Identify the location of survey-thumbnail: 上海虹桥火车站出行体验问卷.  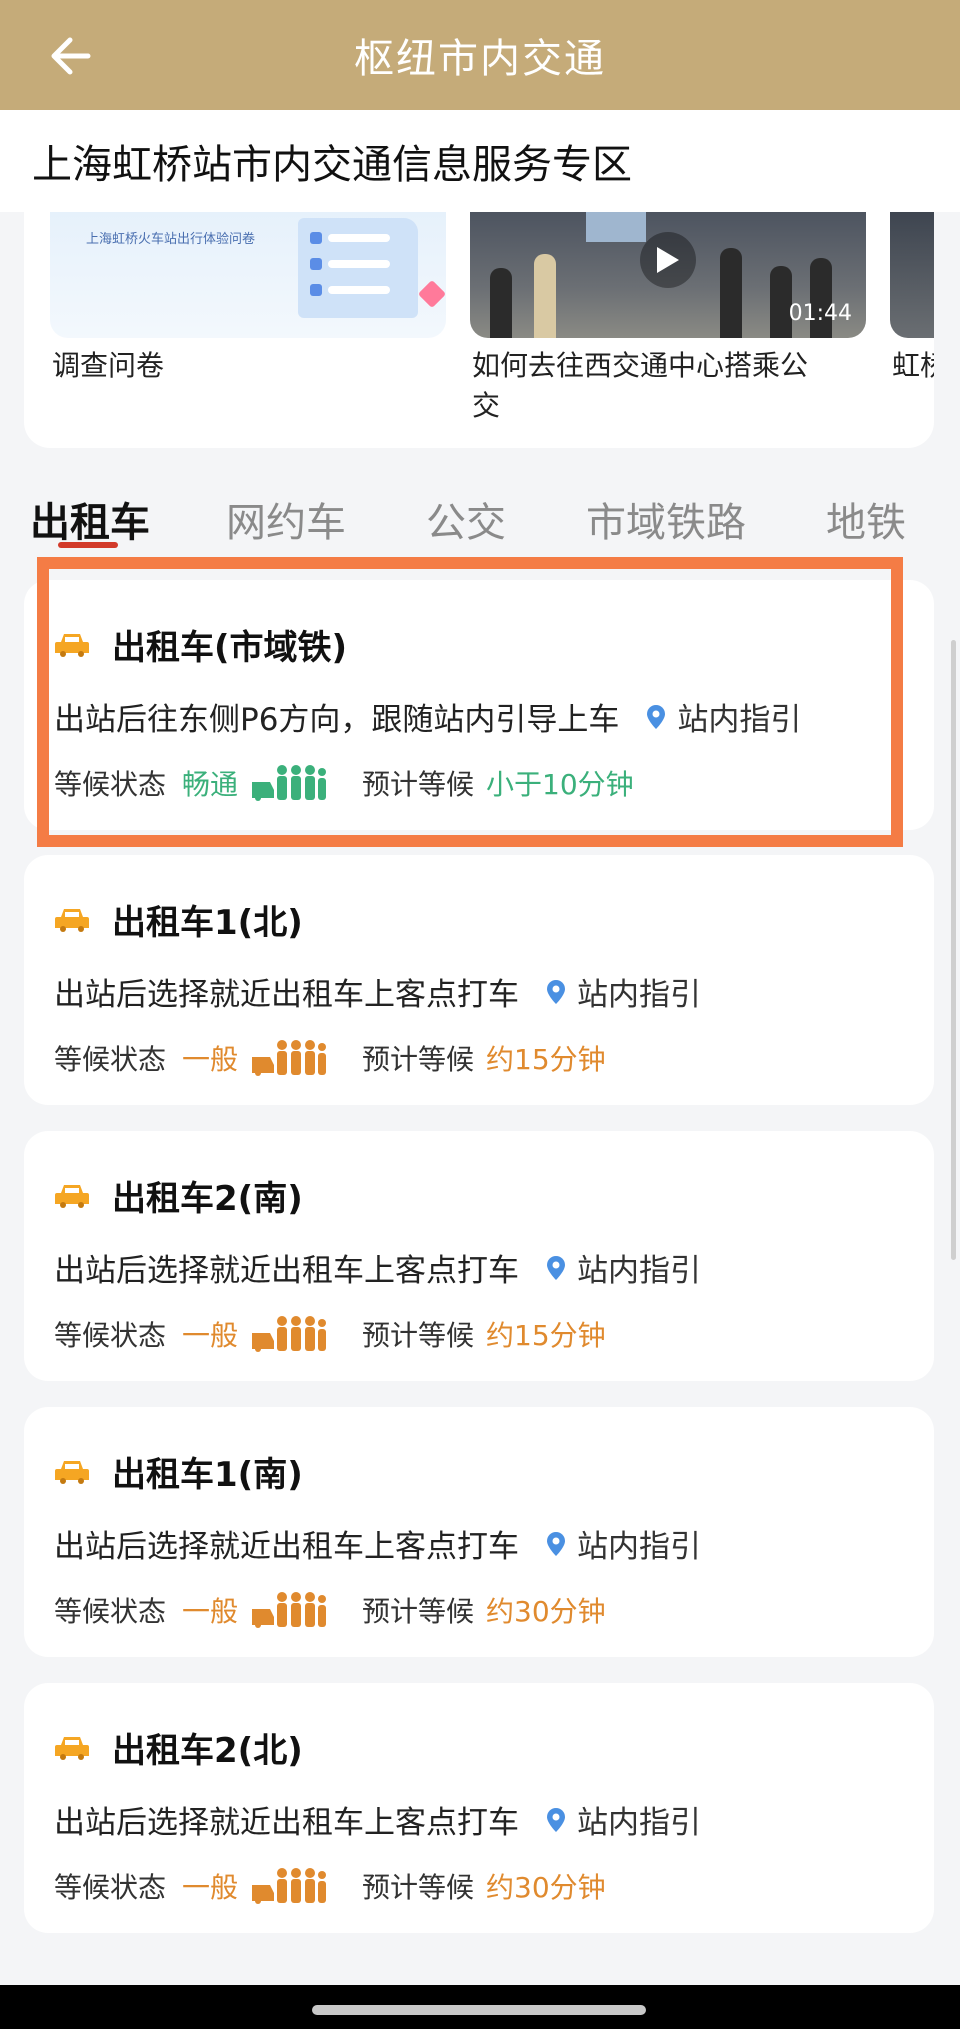
(248, 275).